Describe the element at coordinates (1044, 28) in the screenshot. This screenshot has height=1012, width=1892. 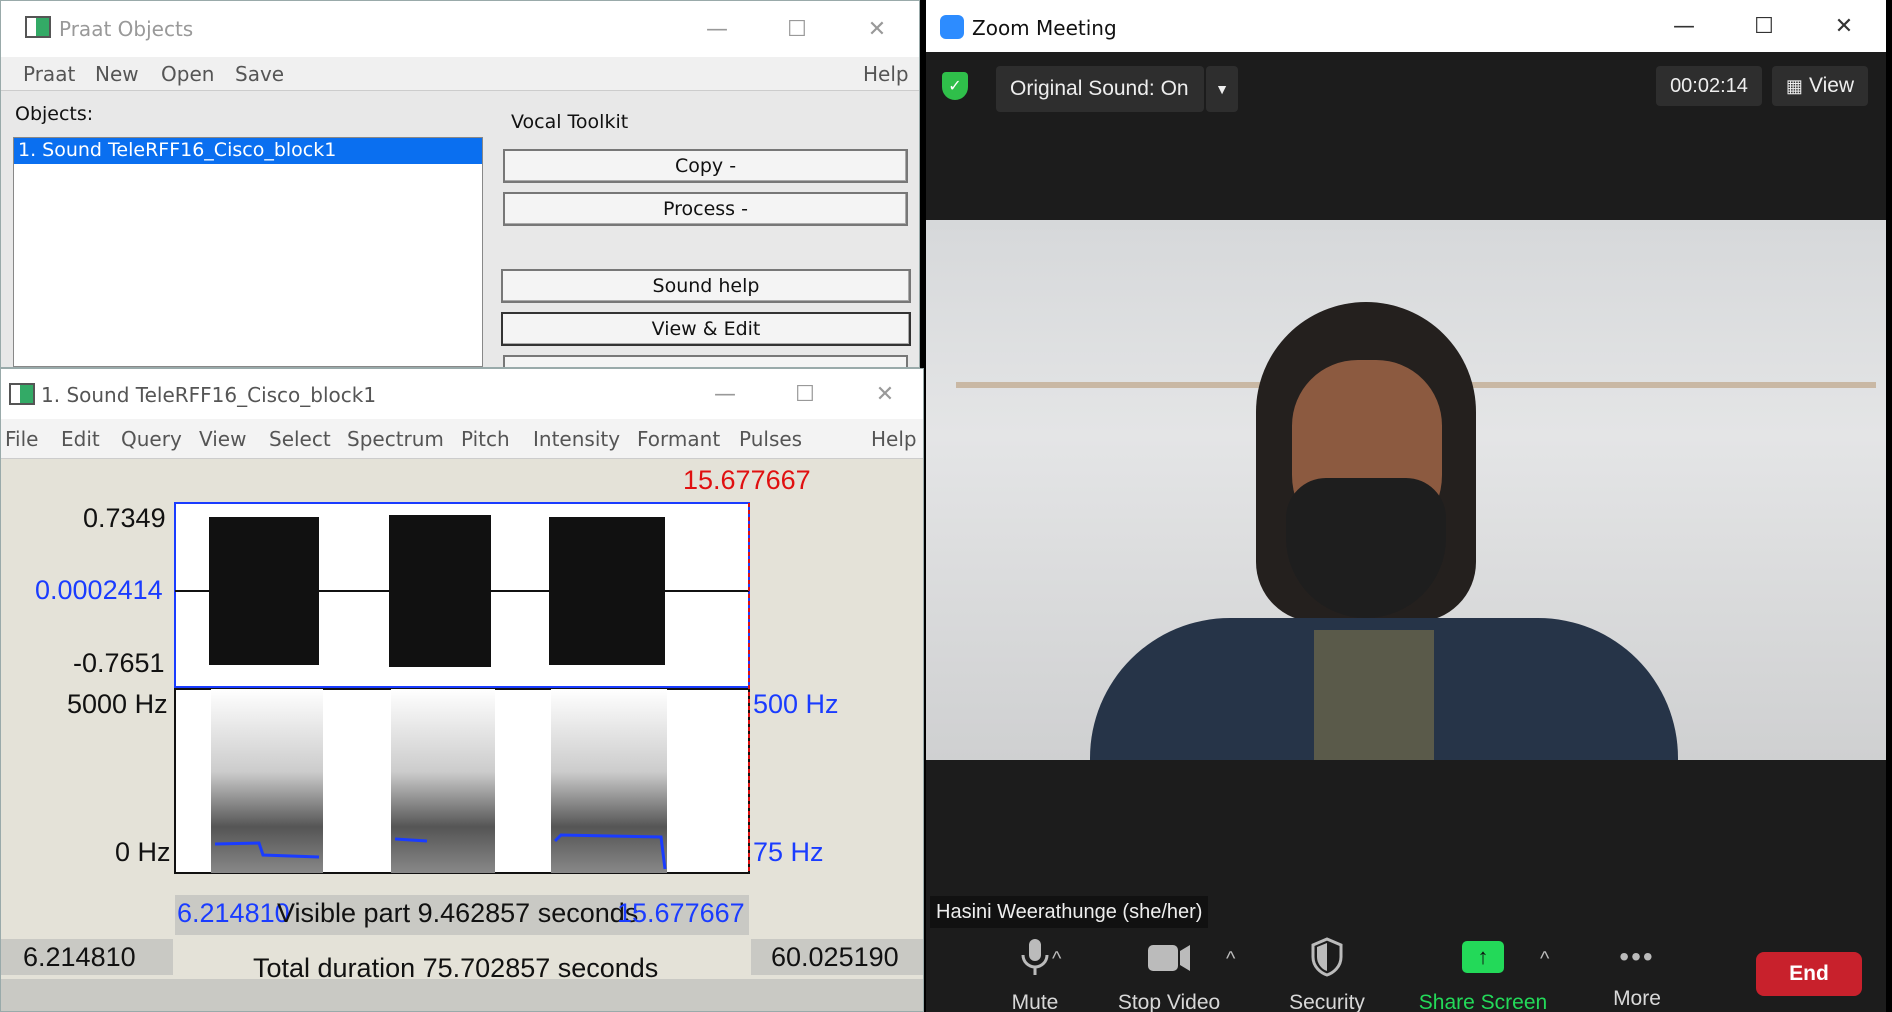
I see `zoom-title: Zoom Meeting` at that location.